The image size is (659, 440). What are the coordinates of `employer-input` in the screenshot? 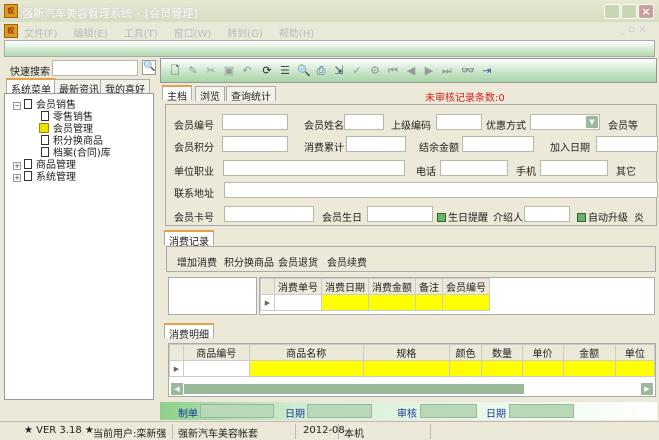 It's located at (314, 168).